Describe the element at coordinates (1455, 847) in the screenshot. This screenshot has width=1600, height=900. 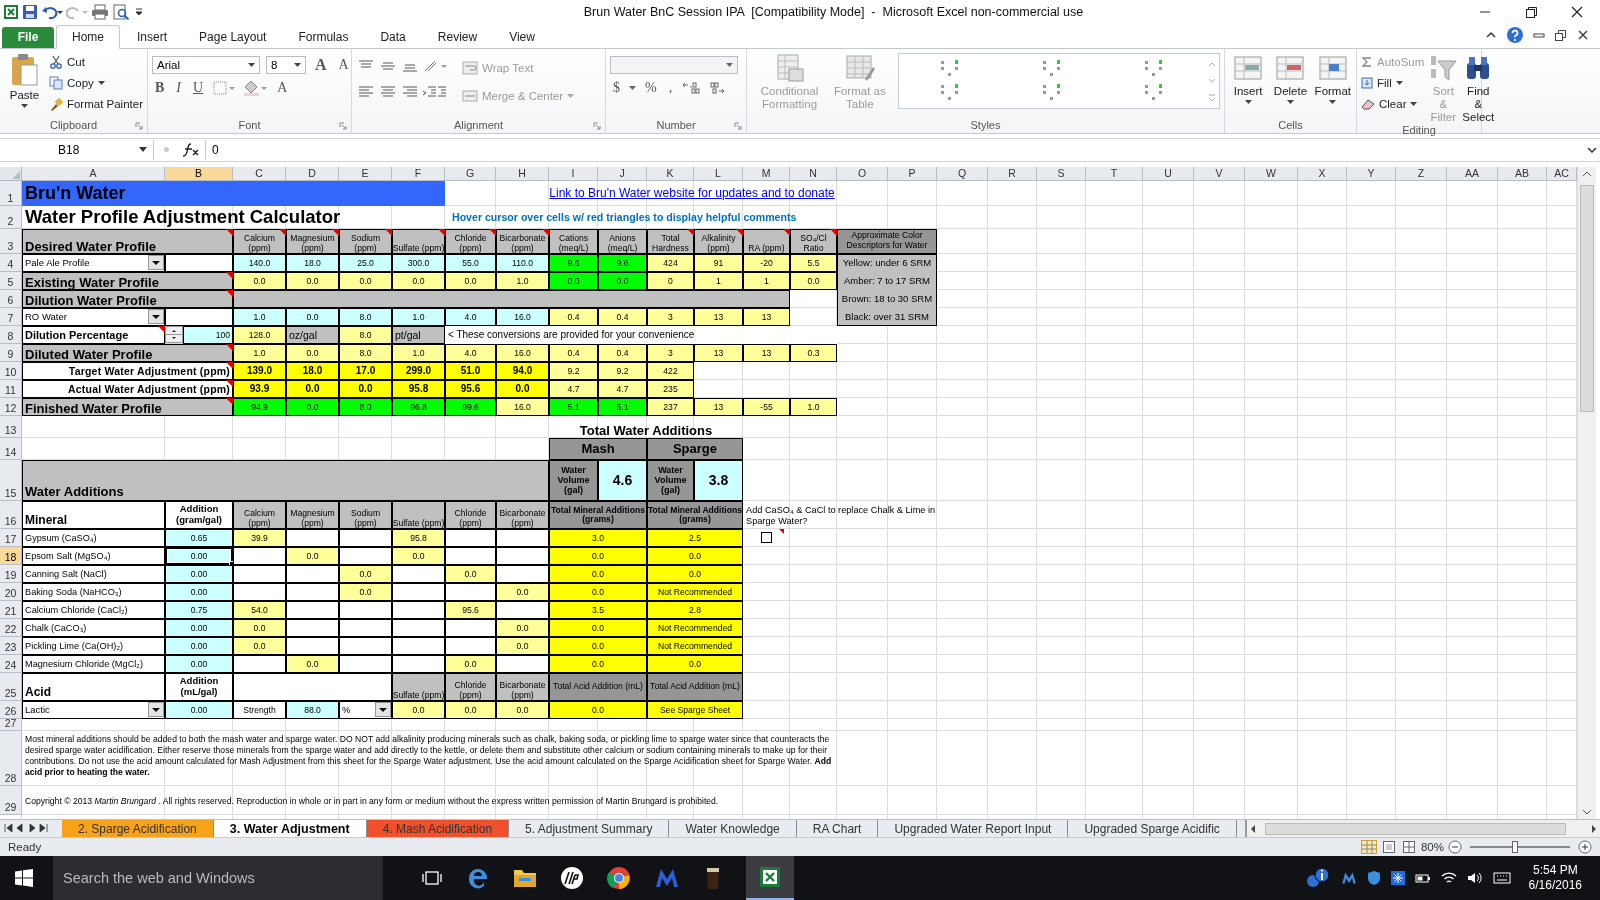
I see `zoom-out-icon` at that location.